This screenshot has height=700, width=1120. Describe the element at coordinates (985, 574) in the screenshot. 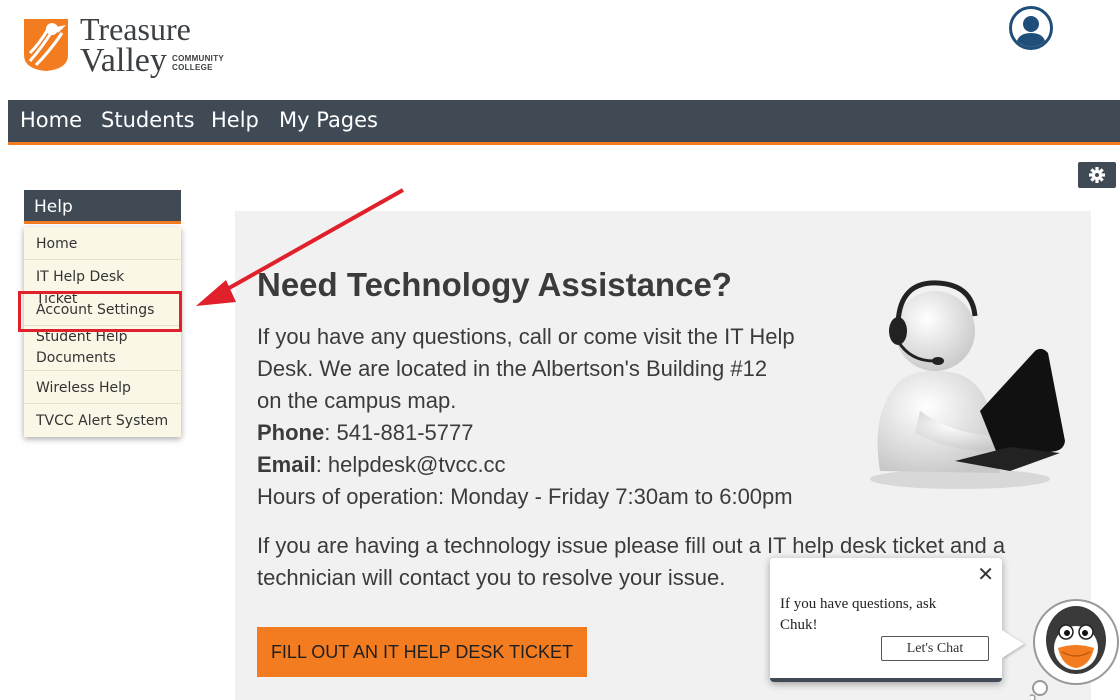

I see `close-icon: ✕` at that location.